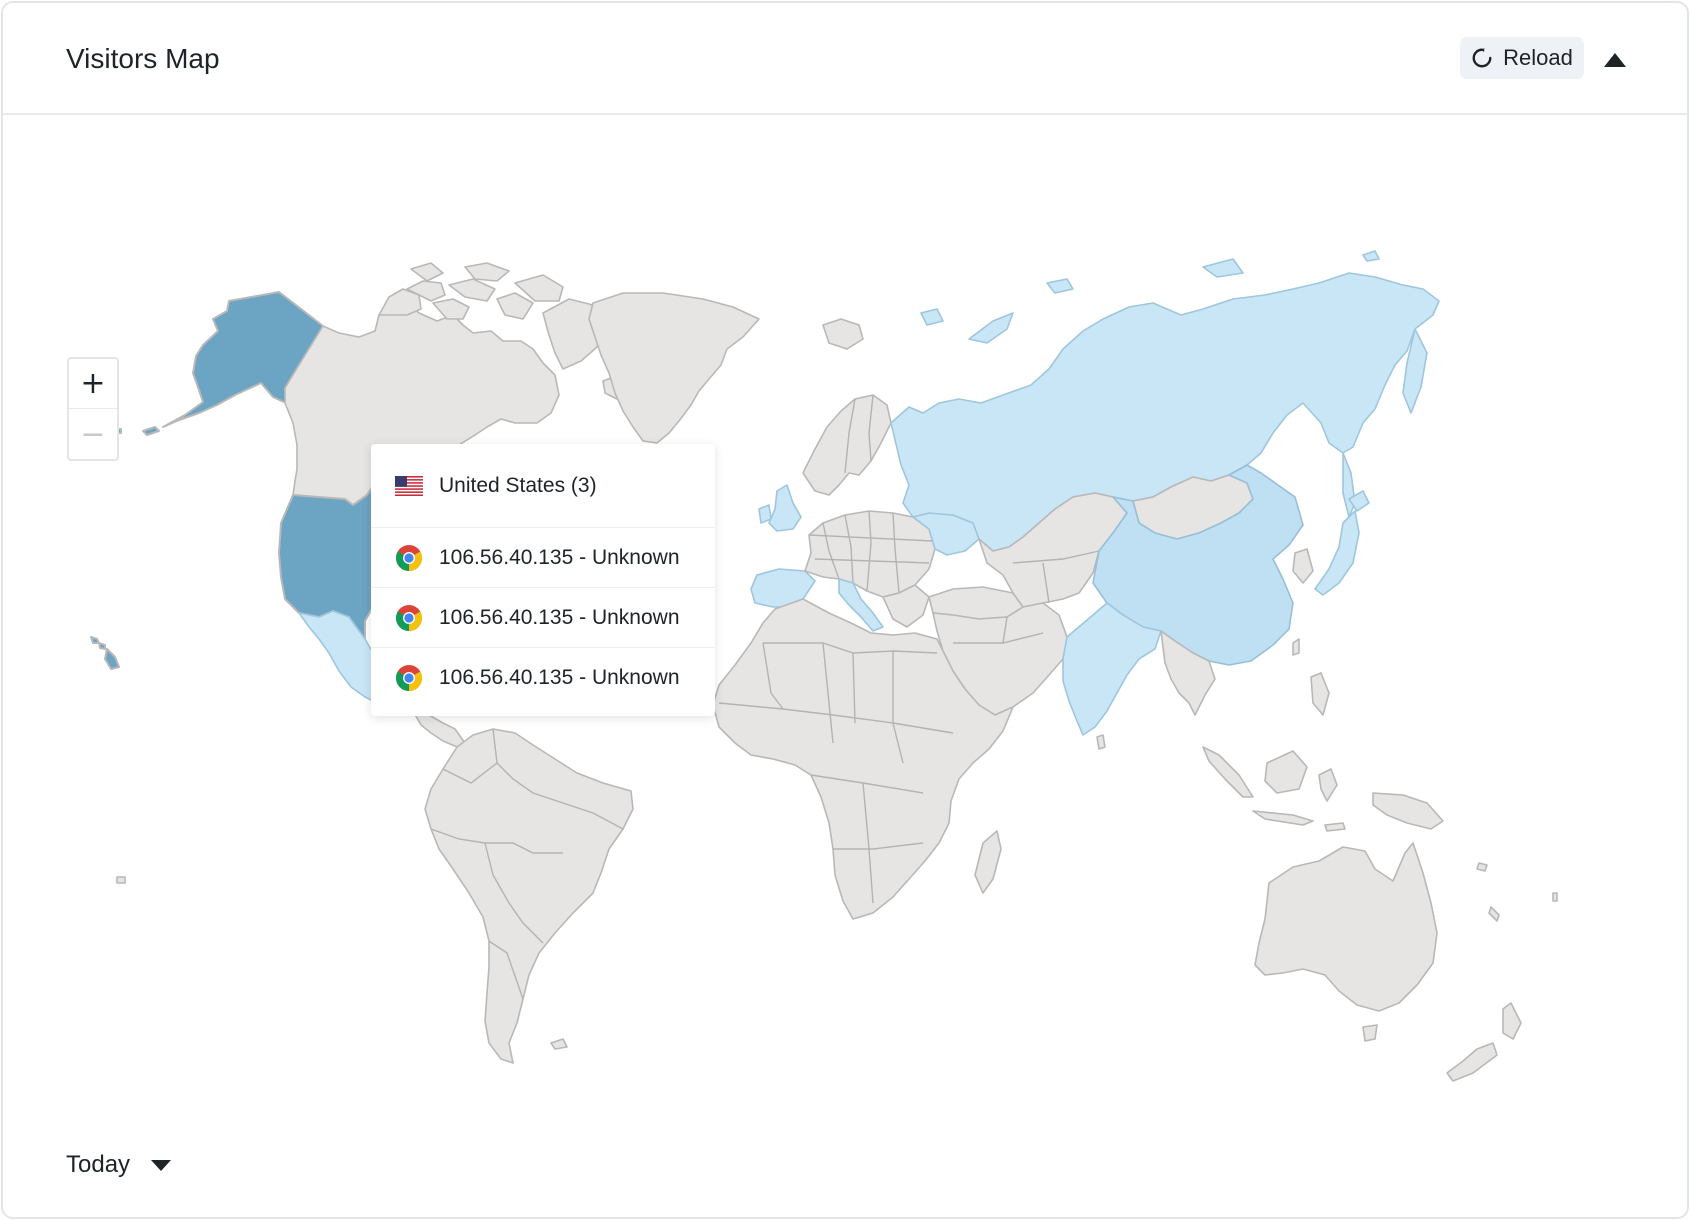  What do you see at coordinates (1349, 485) in the screenshot?
I see `island-sakhalin` at bounding box center [1349, 485].